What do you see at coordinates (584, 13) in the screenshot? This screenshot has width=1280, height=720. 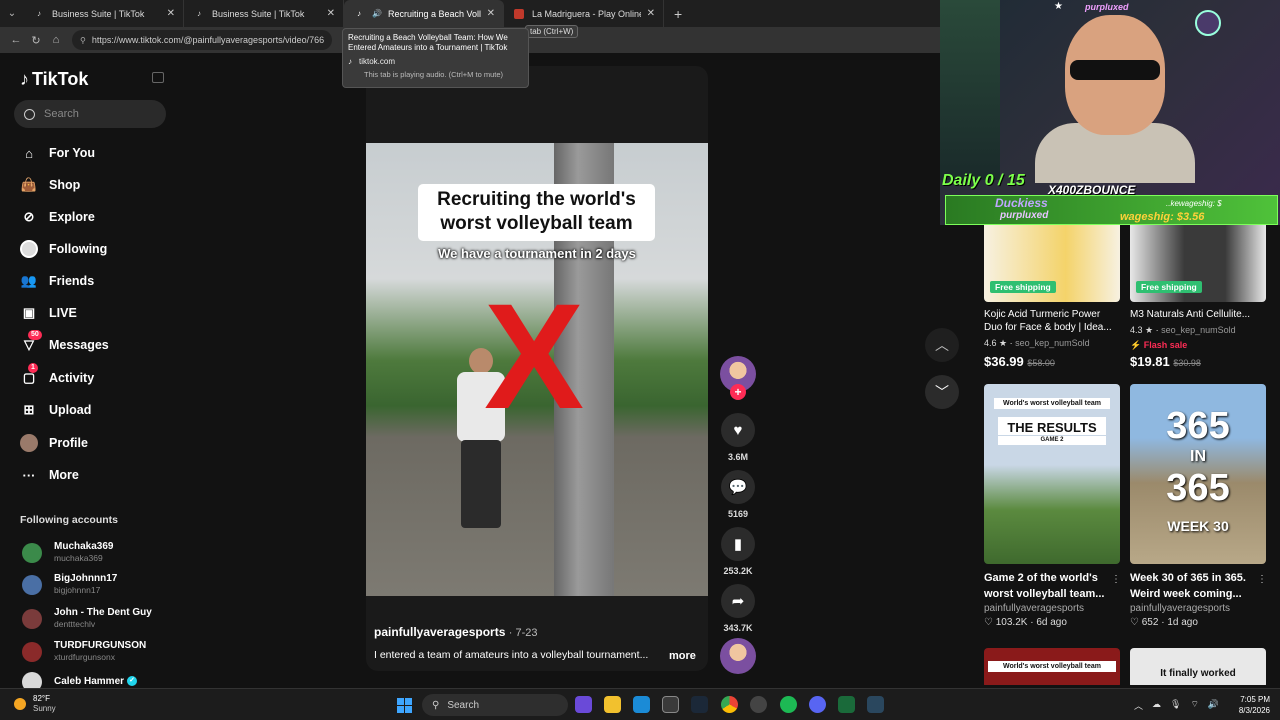 I see `tab-la-madriguera: La Madriguera - Play Online With ✕` at bounding box center [584, 13].